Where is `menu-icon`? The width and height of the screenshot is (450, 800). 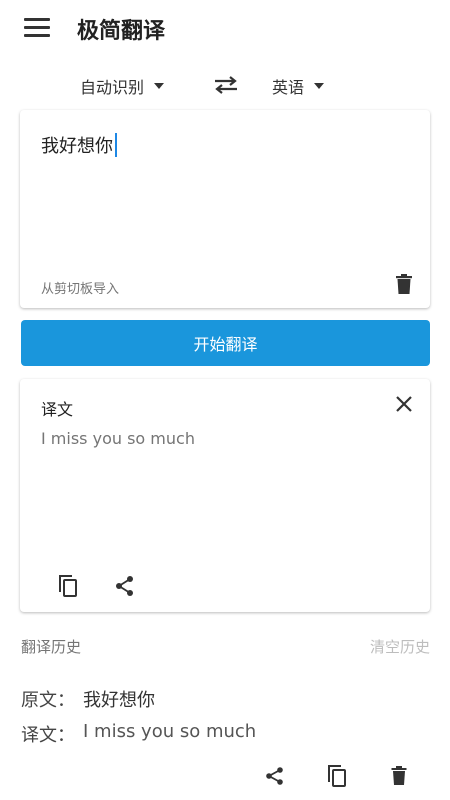
menu-icon is located at coordinates (38, 28).